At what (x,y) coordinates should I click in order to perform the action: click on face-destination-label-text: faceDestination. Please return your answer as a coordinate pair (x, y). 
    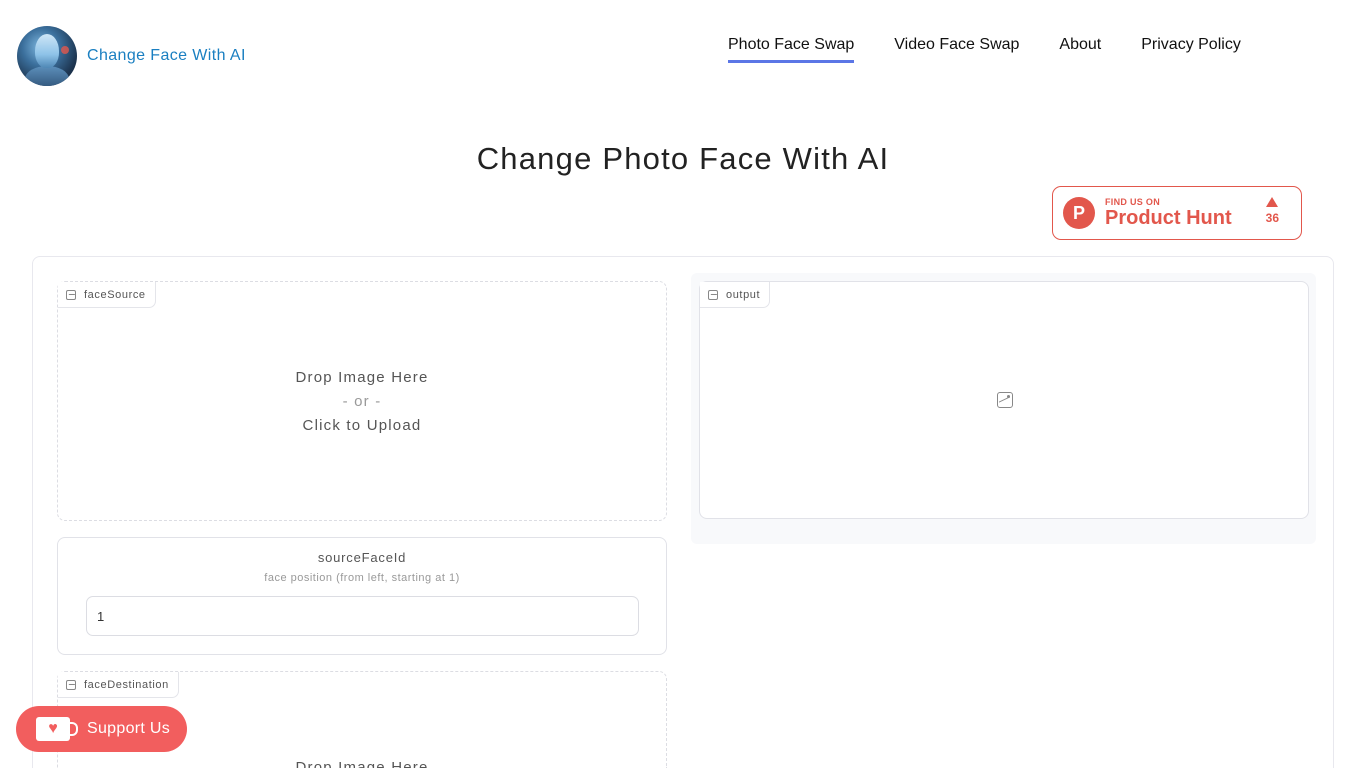
    Looking at the image, I should click on (126, 684).